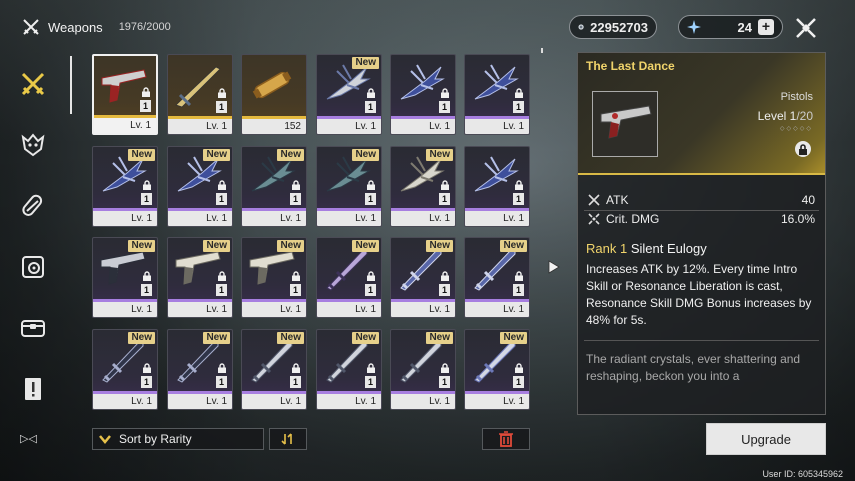 The width and height of the screenshot is (855, 481). I want to click on page-title: Weapons, so click(75, 27).